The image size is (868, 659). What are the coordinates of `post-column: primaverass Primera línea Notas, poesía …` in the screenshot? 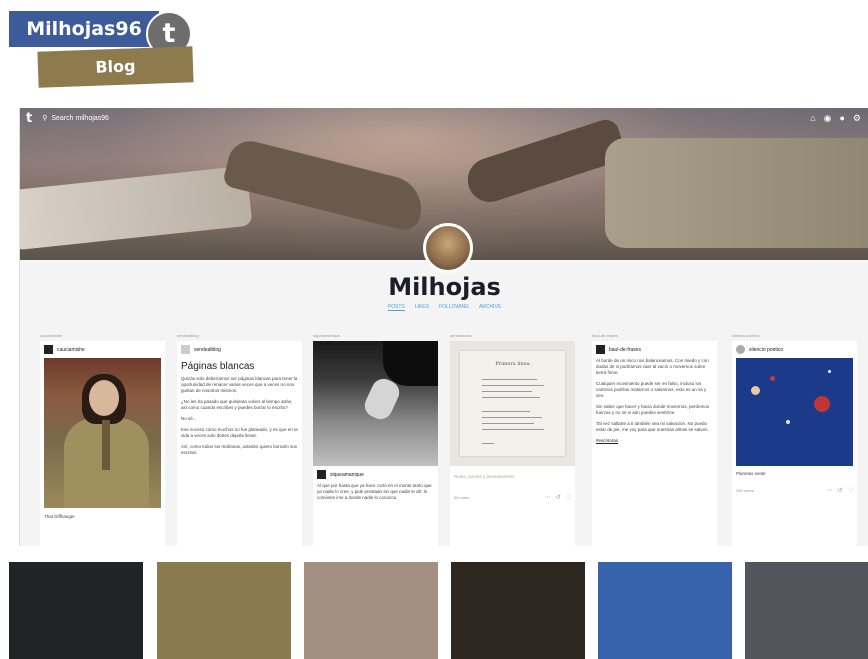 It's located at (512, 439).